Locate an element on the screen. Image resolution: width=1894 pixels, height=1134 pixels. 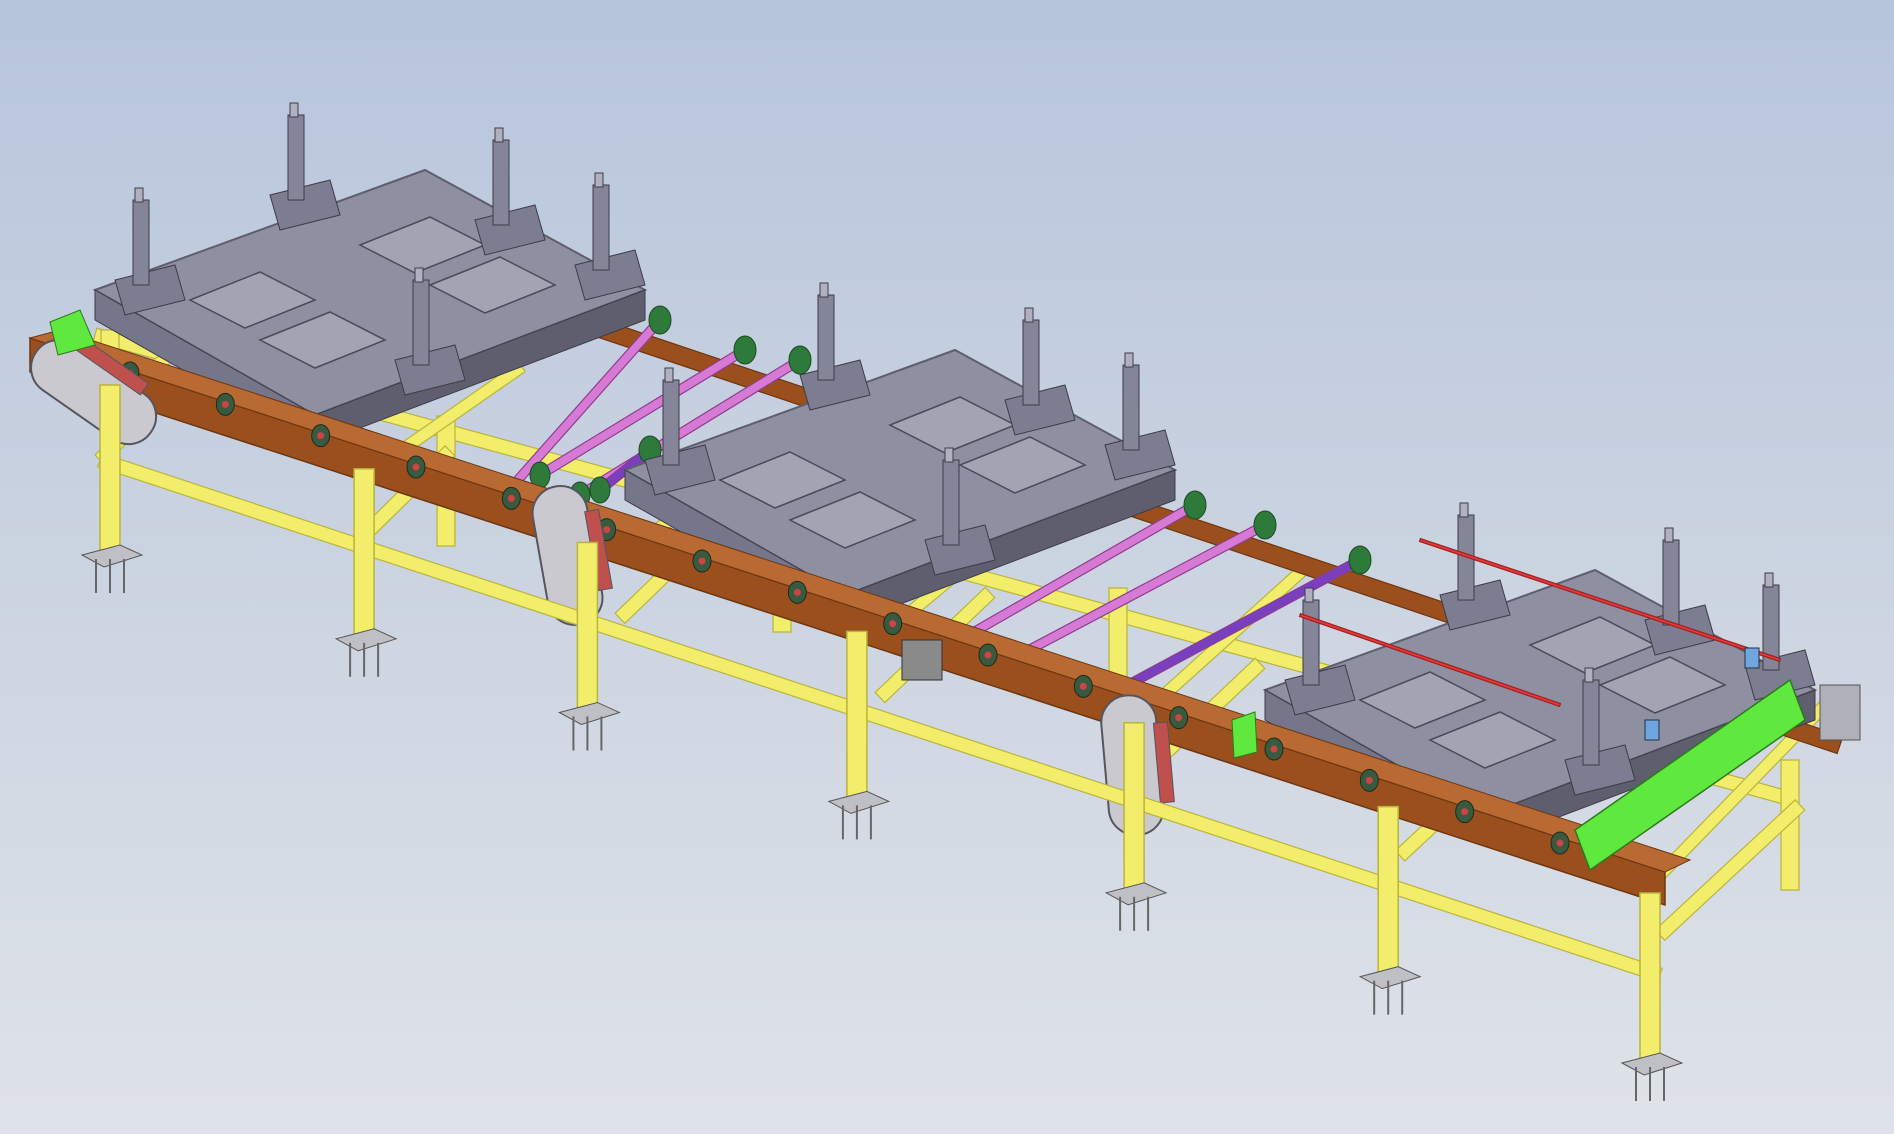
guard-mid is located at coordinates (1244, 735).